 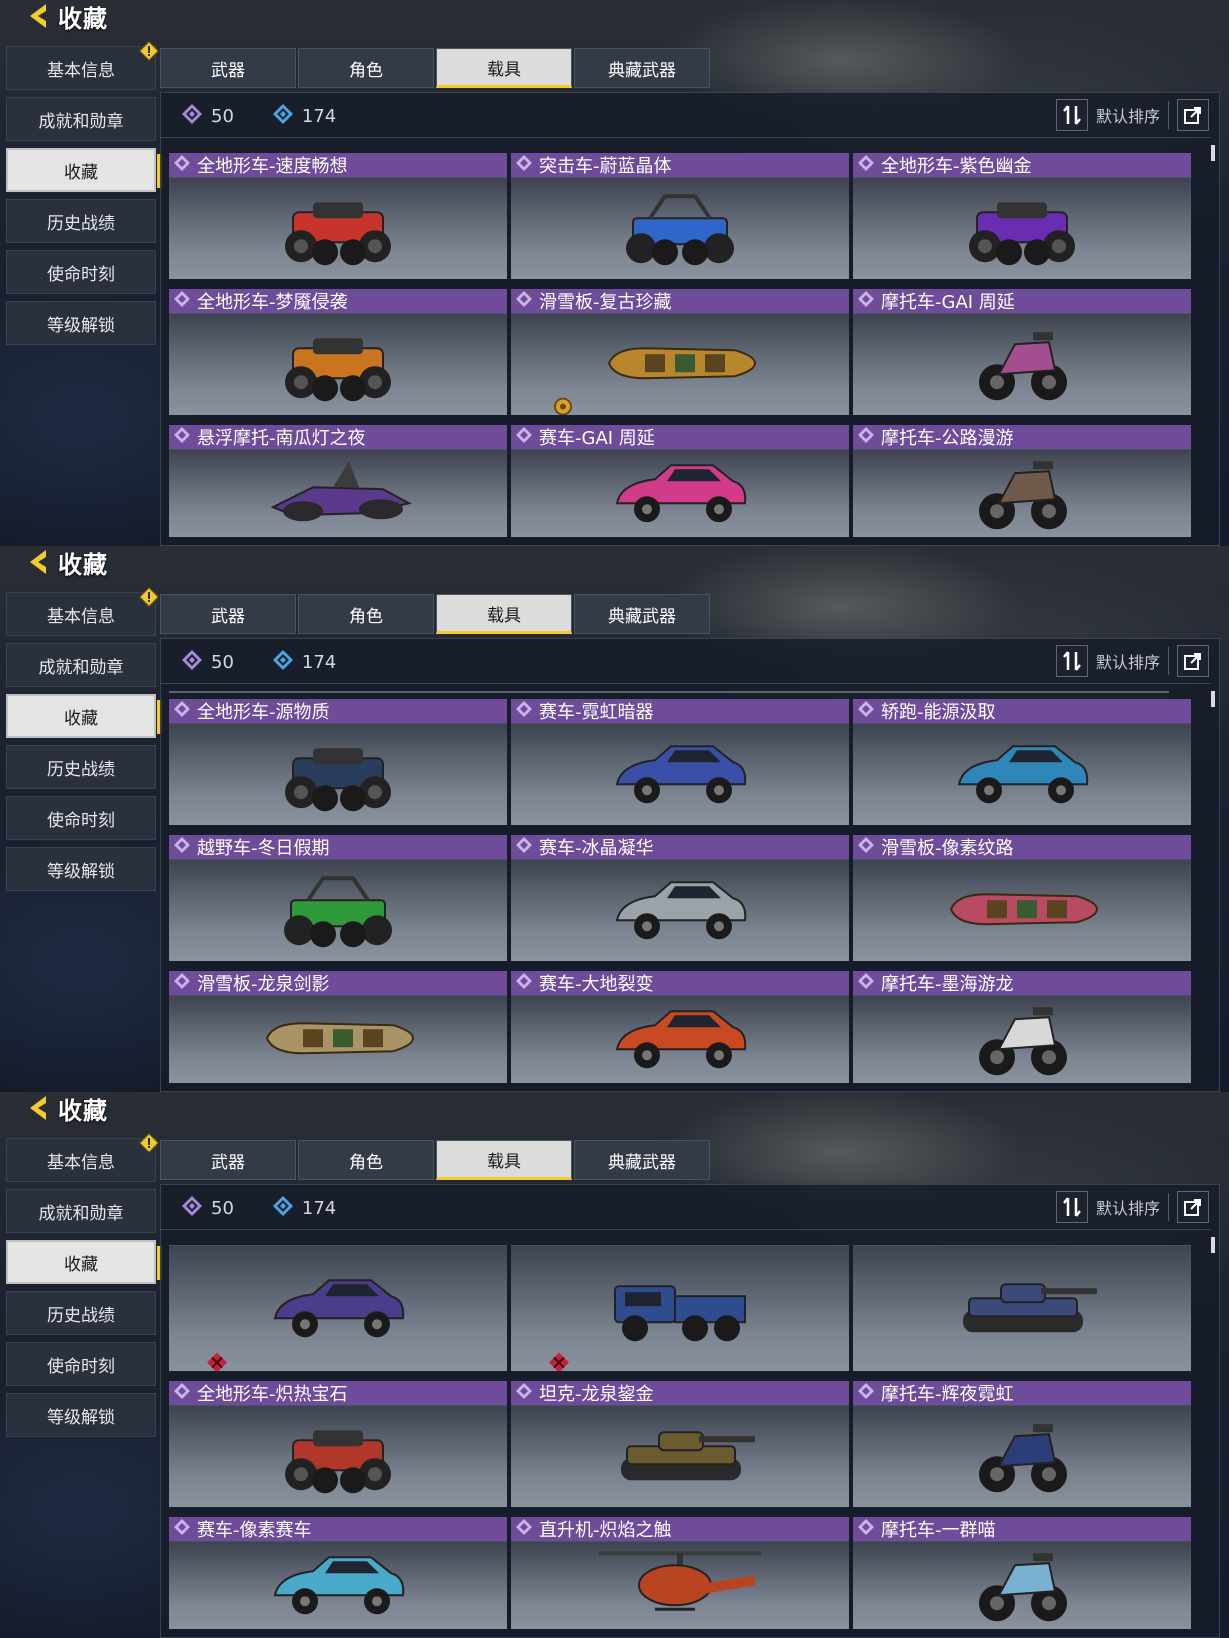 I want to click on vehicle-name: 赛车-像素赛车, so click(x=254, y=1530).